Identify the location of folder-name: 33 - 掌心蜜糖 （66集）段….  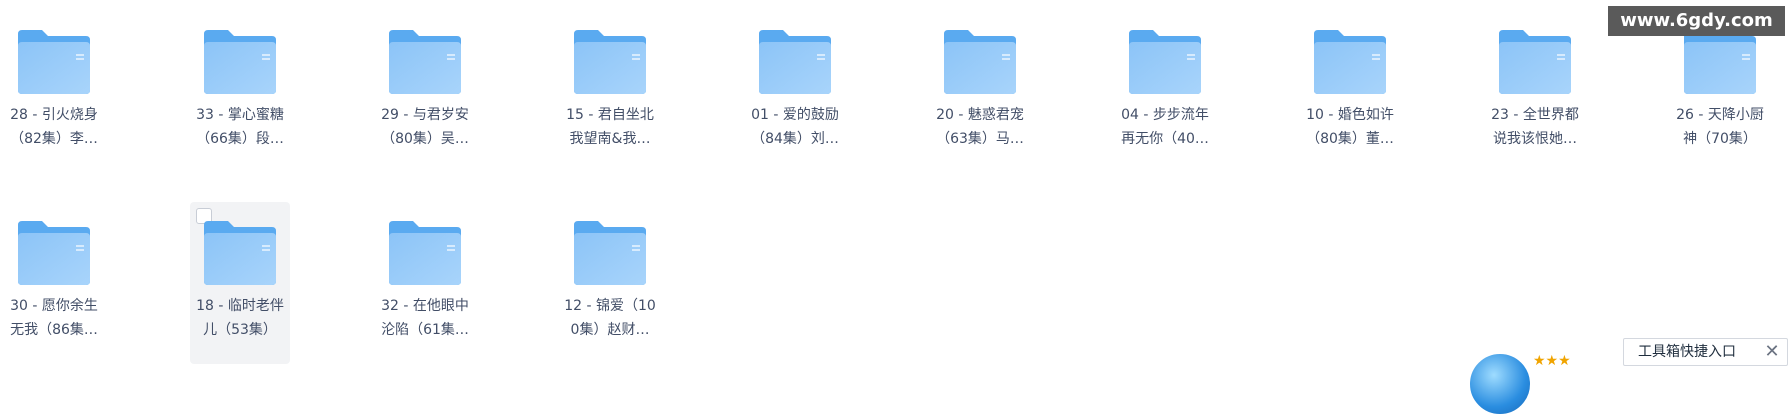
(240, 127).